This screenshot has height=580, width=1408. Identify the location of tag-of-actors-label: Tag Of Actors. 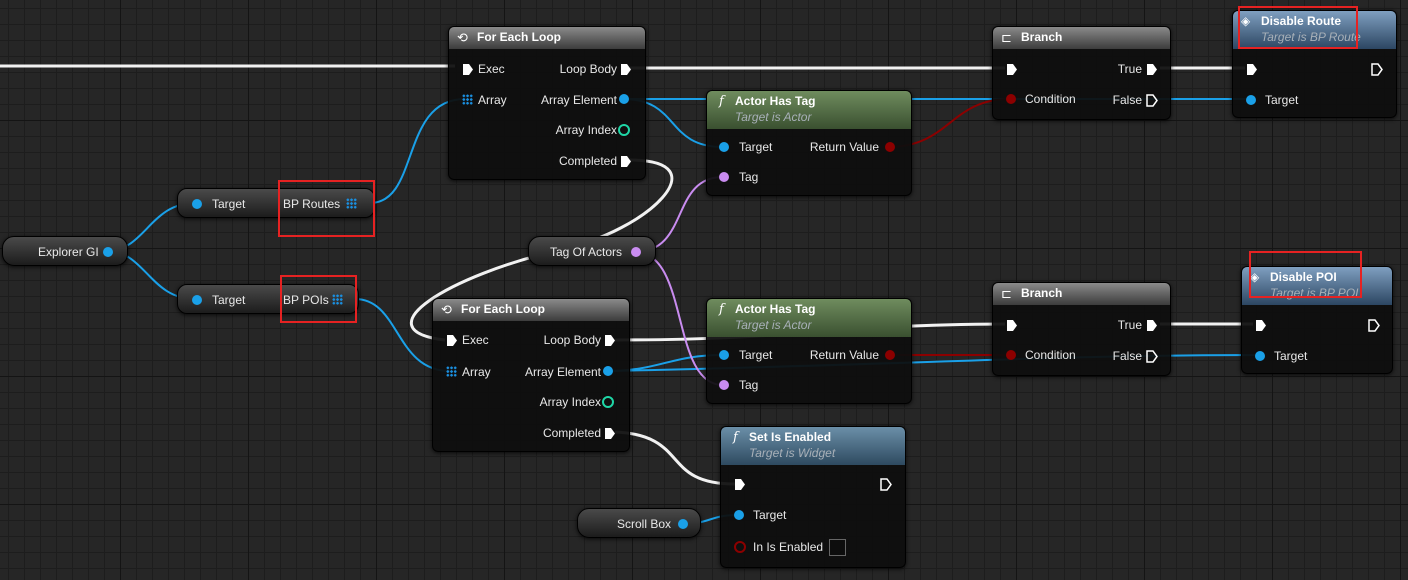
(586, 252).